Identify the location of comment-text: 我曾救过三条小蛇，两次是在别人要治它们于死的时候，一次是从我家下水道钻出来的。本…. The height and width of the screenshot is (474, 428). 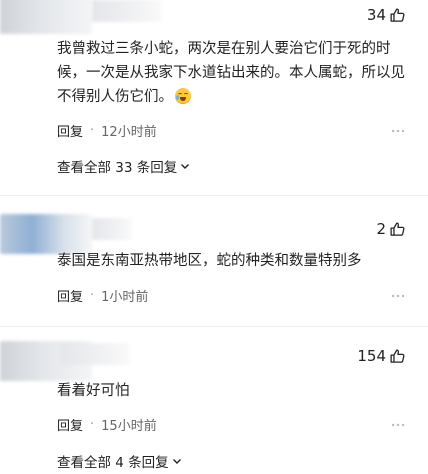
(231, 73).